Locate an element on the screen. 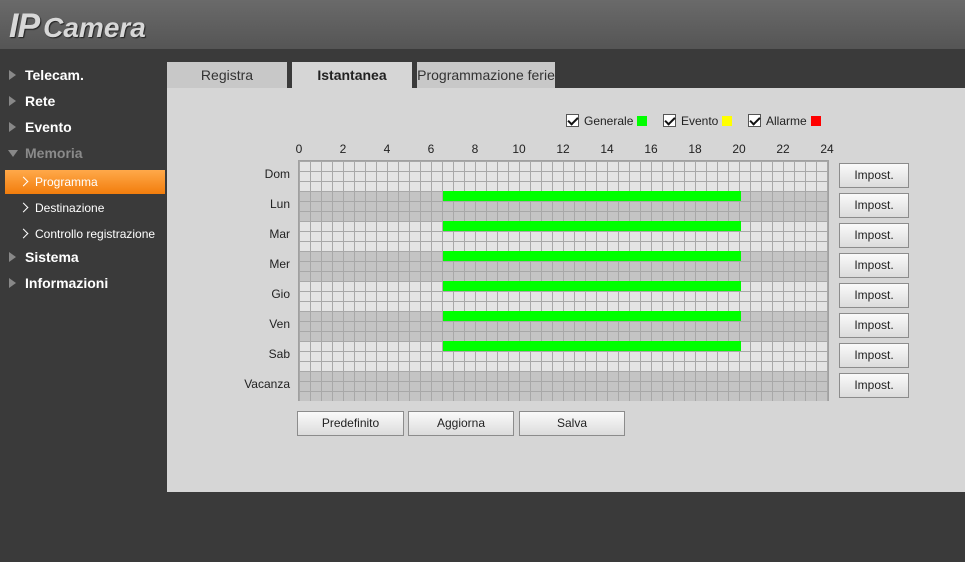 The image size is (965, 562). hour-tick-label: 20 is located at coordinates (739, 149).